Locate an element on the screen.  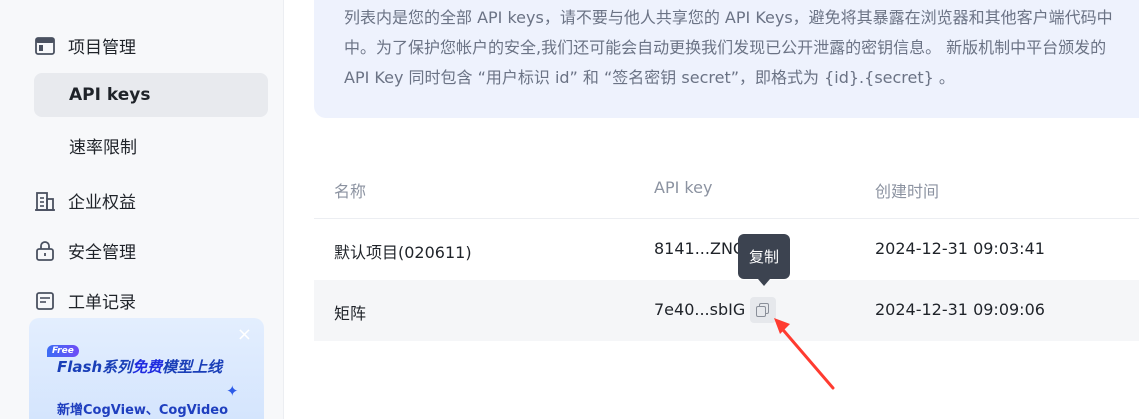
row-created: 2024-12-31 09:09:06 is located at coordinates (960, 309).